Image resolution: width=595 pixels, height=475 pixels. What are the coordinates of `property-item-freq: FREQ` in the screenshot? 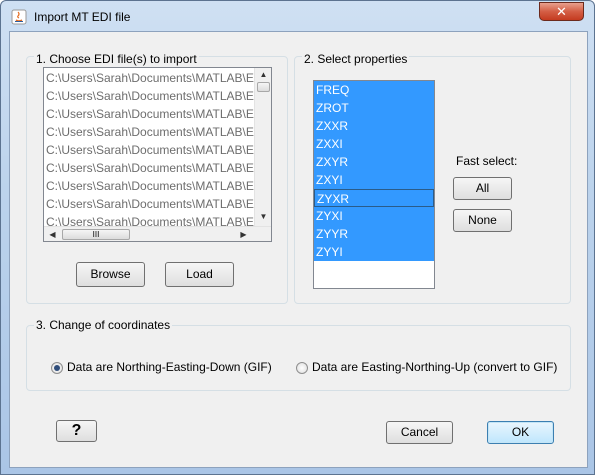 It's located at (374, 90).